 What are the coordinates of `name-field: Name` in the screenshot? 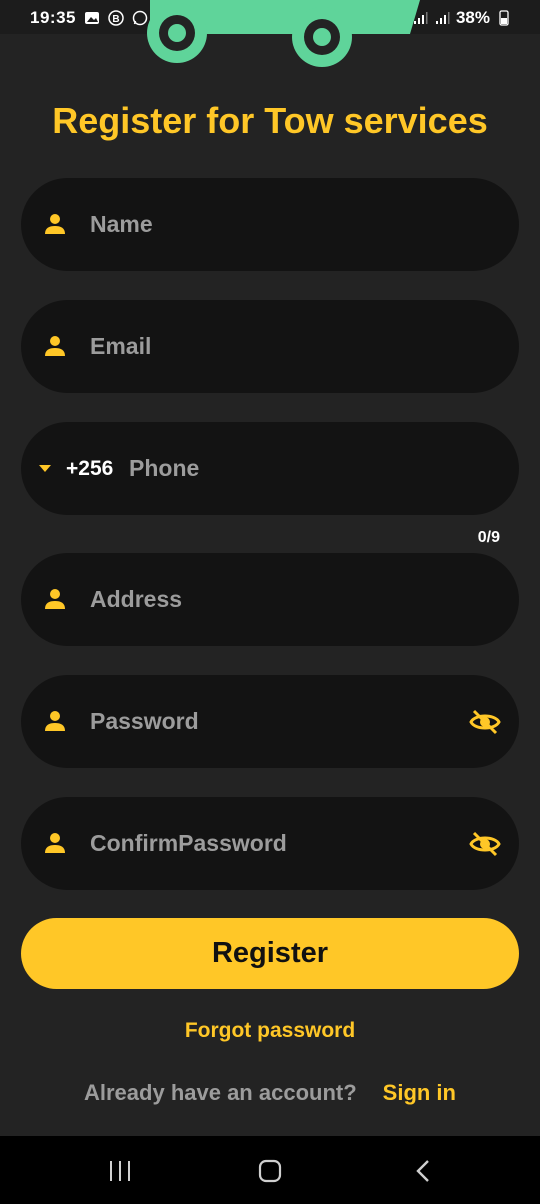 It's located at (270, 224).